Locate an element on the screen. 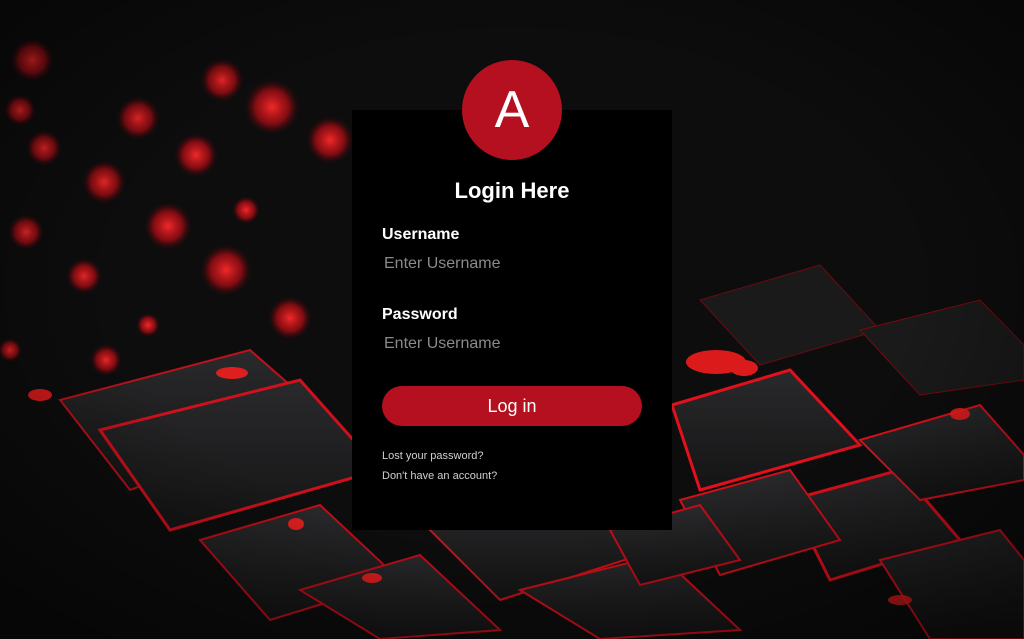 The height and width of the screenshot is (639, 1024). avatar-letter: A is located at coordinates (512, 110).